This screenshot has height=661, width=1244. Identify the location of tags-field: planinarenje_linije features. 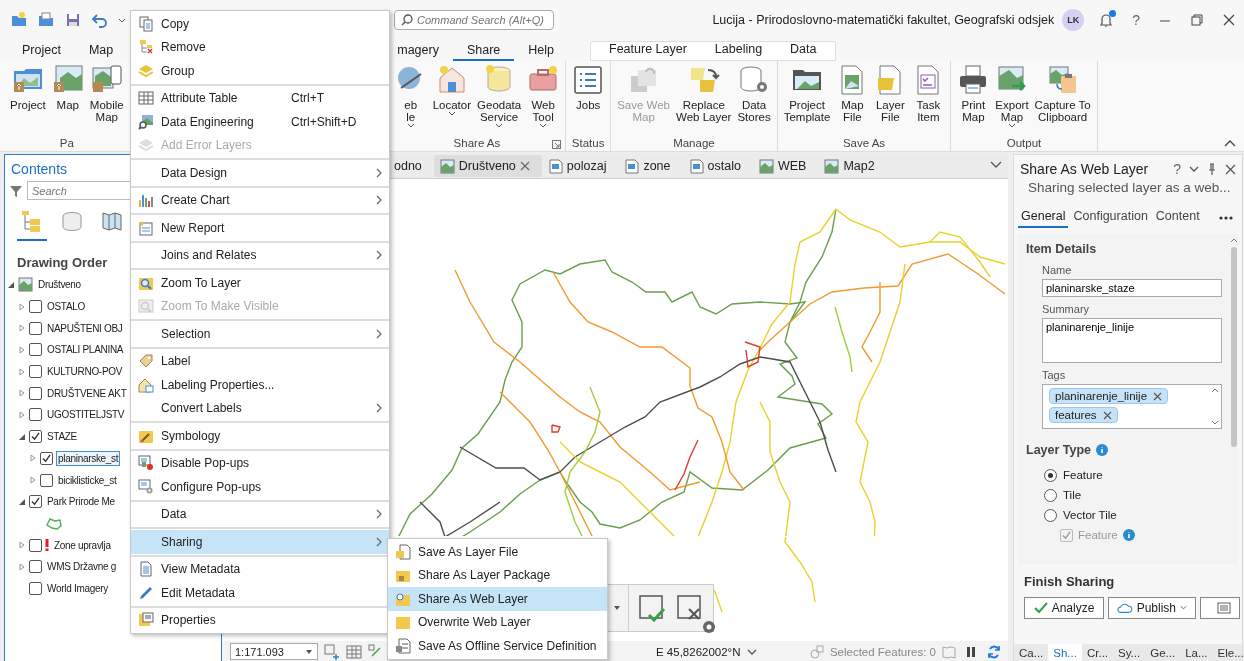
(1132, 406).